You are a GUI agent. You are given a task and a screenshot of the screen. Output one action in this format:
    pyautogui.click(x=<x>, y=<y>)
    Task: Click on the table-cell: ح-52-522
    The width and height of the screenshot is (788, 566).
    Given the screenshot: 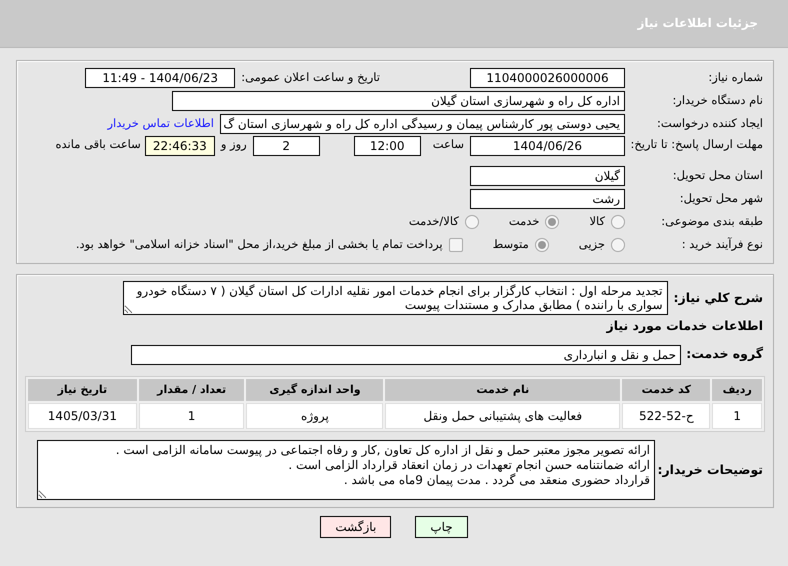 What is the action you would take?
    pyautogui.click(x=666, y=416)
    